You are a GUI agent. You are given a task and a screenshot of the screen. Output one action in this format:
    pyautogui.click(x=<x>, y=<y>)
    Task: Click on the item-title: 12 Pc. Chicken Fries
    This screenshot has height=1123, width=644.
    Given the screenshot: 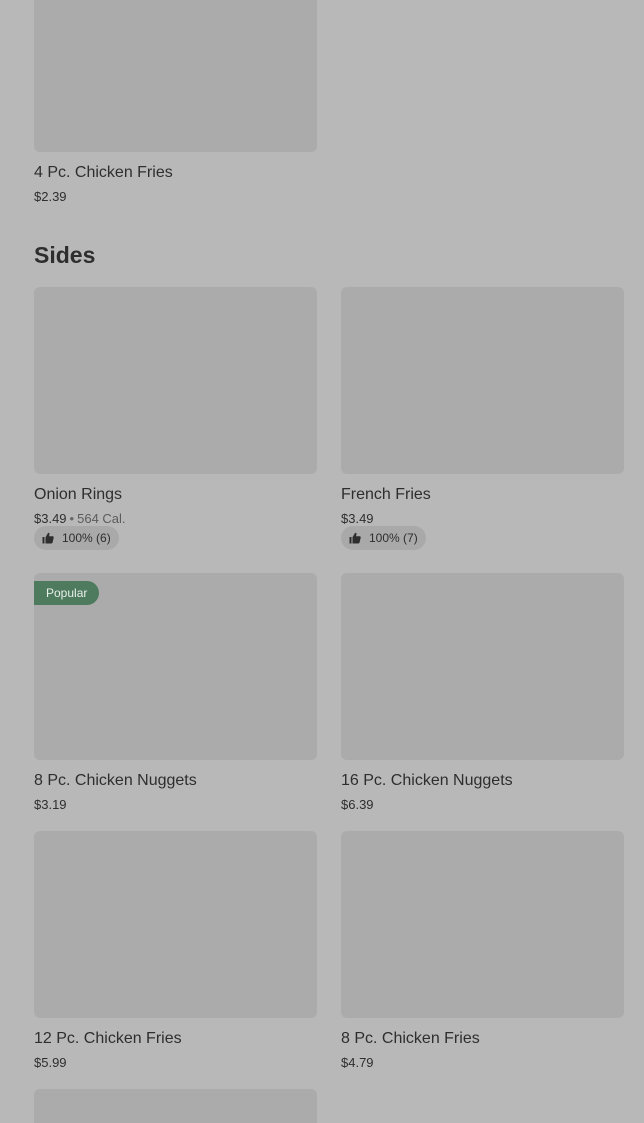 What is the action you would take?
    pyautogui.click(x=108, y=1038)
    